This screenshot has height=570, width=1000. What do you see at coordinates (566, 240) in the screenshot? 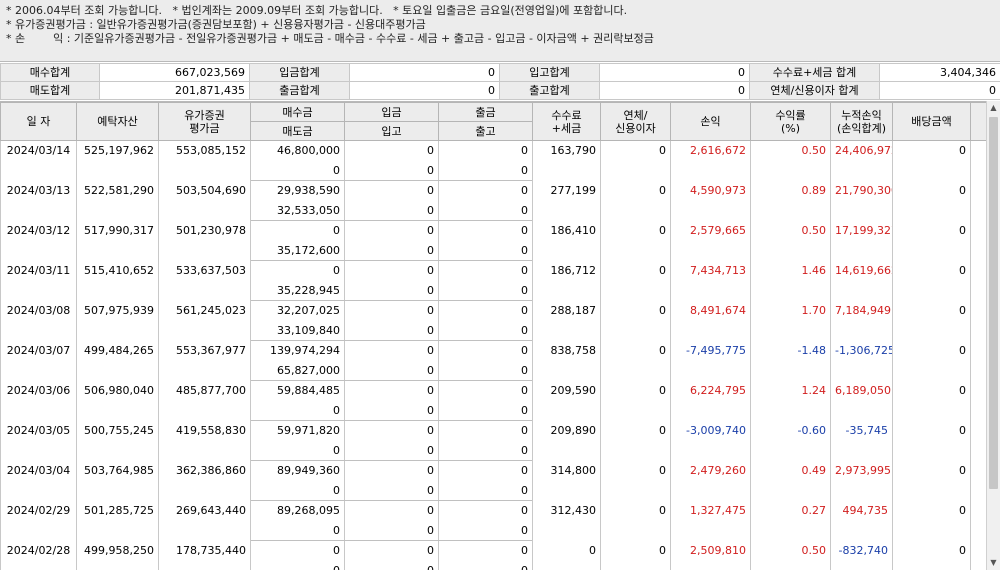
I see `cell-fee-tax: 186,410` at bounding box center [566, 240].